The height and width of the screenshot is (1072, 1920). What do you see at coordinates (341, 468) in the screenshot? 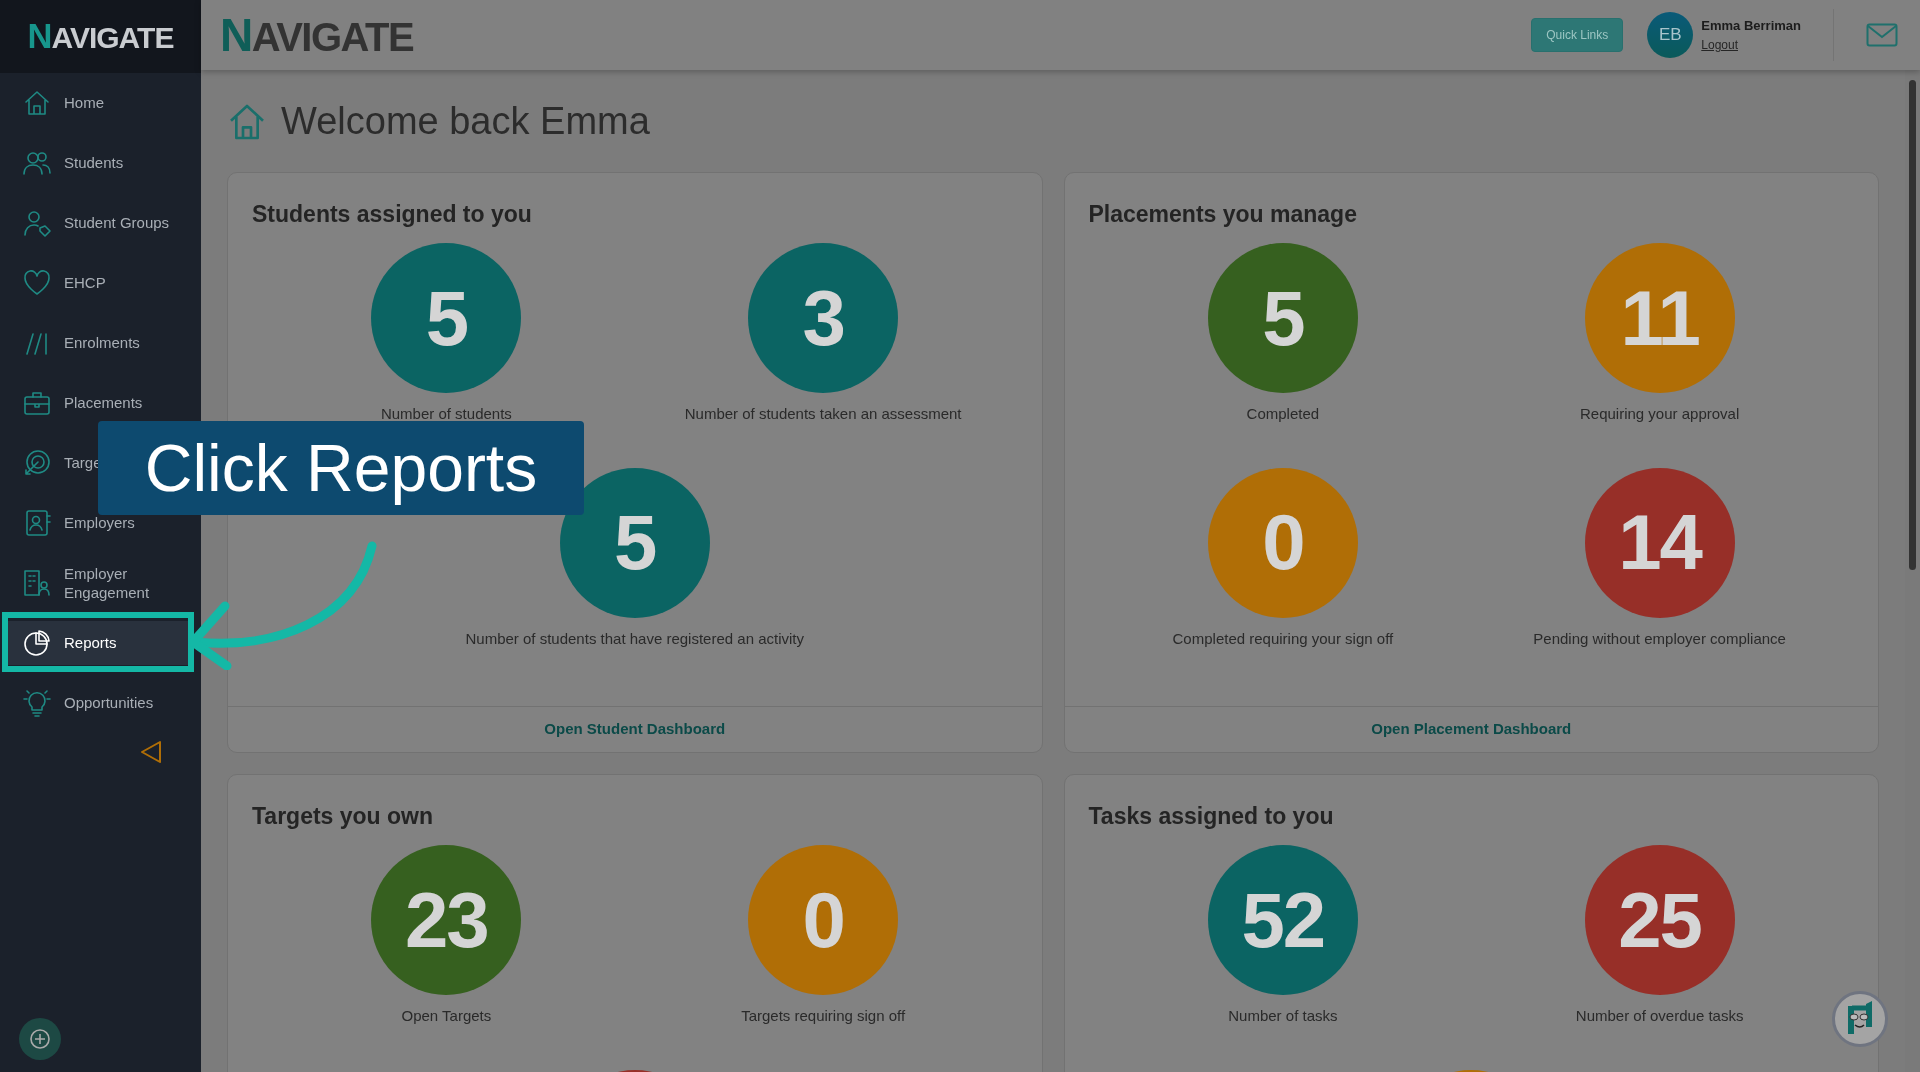
I see `callout-tooltip: Click Reports` at bounding box center [341, 468].